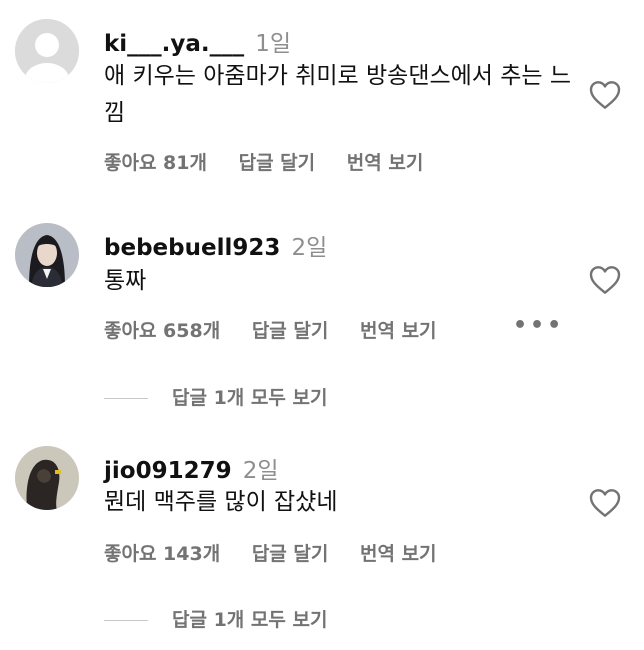 The width and height of the screenshot is (644, 650). What do you see at coordinates (273, 44) in the screenshot?
I see `timestamp: 1일` at bounding box center [273, 44].